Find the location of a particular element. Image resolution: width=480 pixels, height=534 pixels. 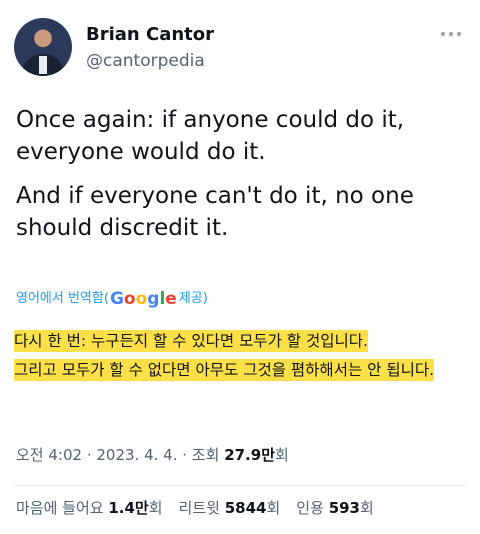

tweet-date: 2023. 4. 4. is located at coordinates (136, 455).